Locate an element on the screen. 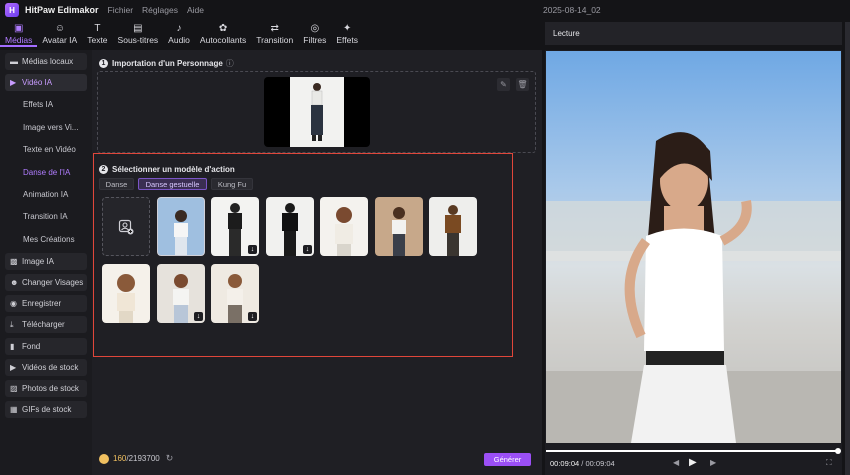 This screenshot has height=475, width=850. sidebar-item-changer-visages: ☻ Changer Visages is located at coordinates (46, 282).